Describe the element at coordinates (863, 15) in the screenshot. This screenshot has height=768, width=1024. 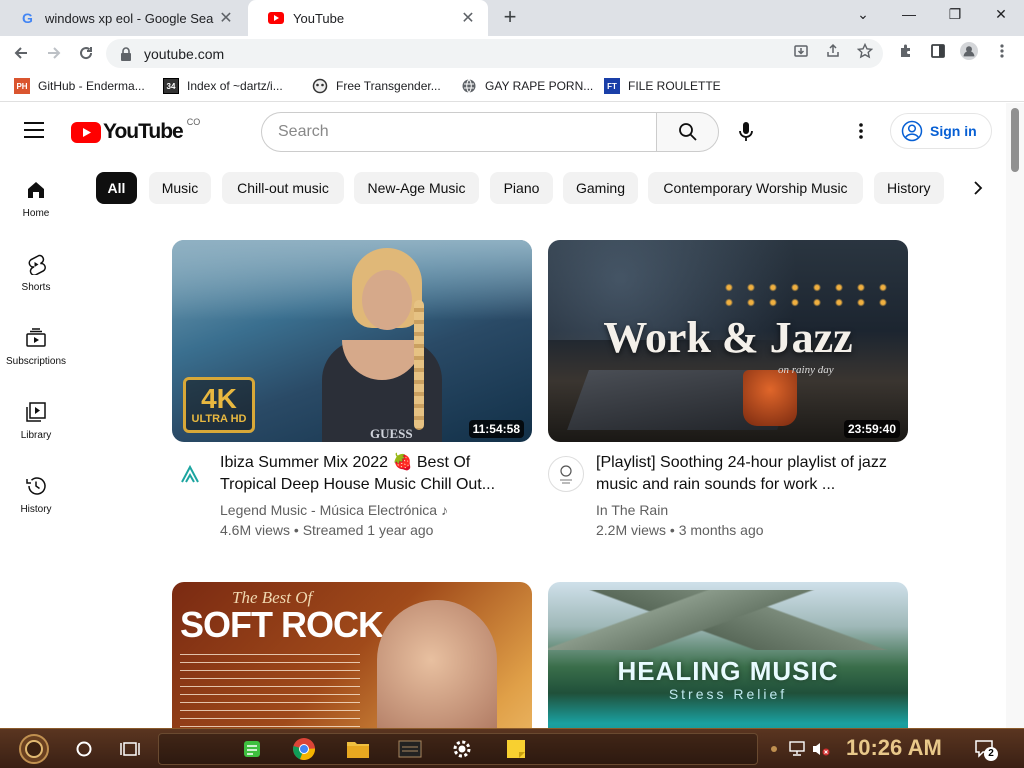
I see `tab-search-icon: ⌄` at that location.